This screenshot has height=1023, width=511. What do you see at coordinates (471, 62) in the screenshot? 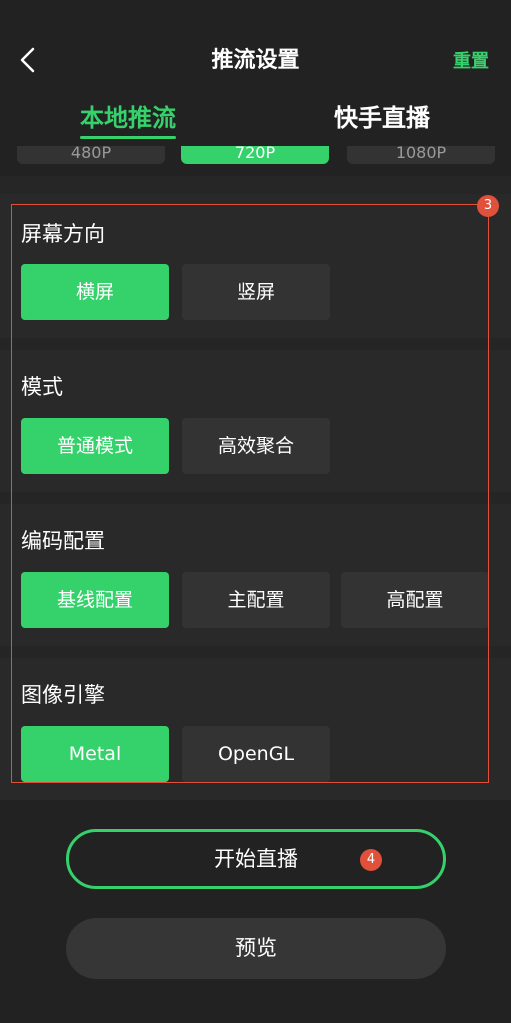
I see `reset-button: 重置` at bounding box center [471, 62].